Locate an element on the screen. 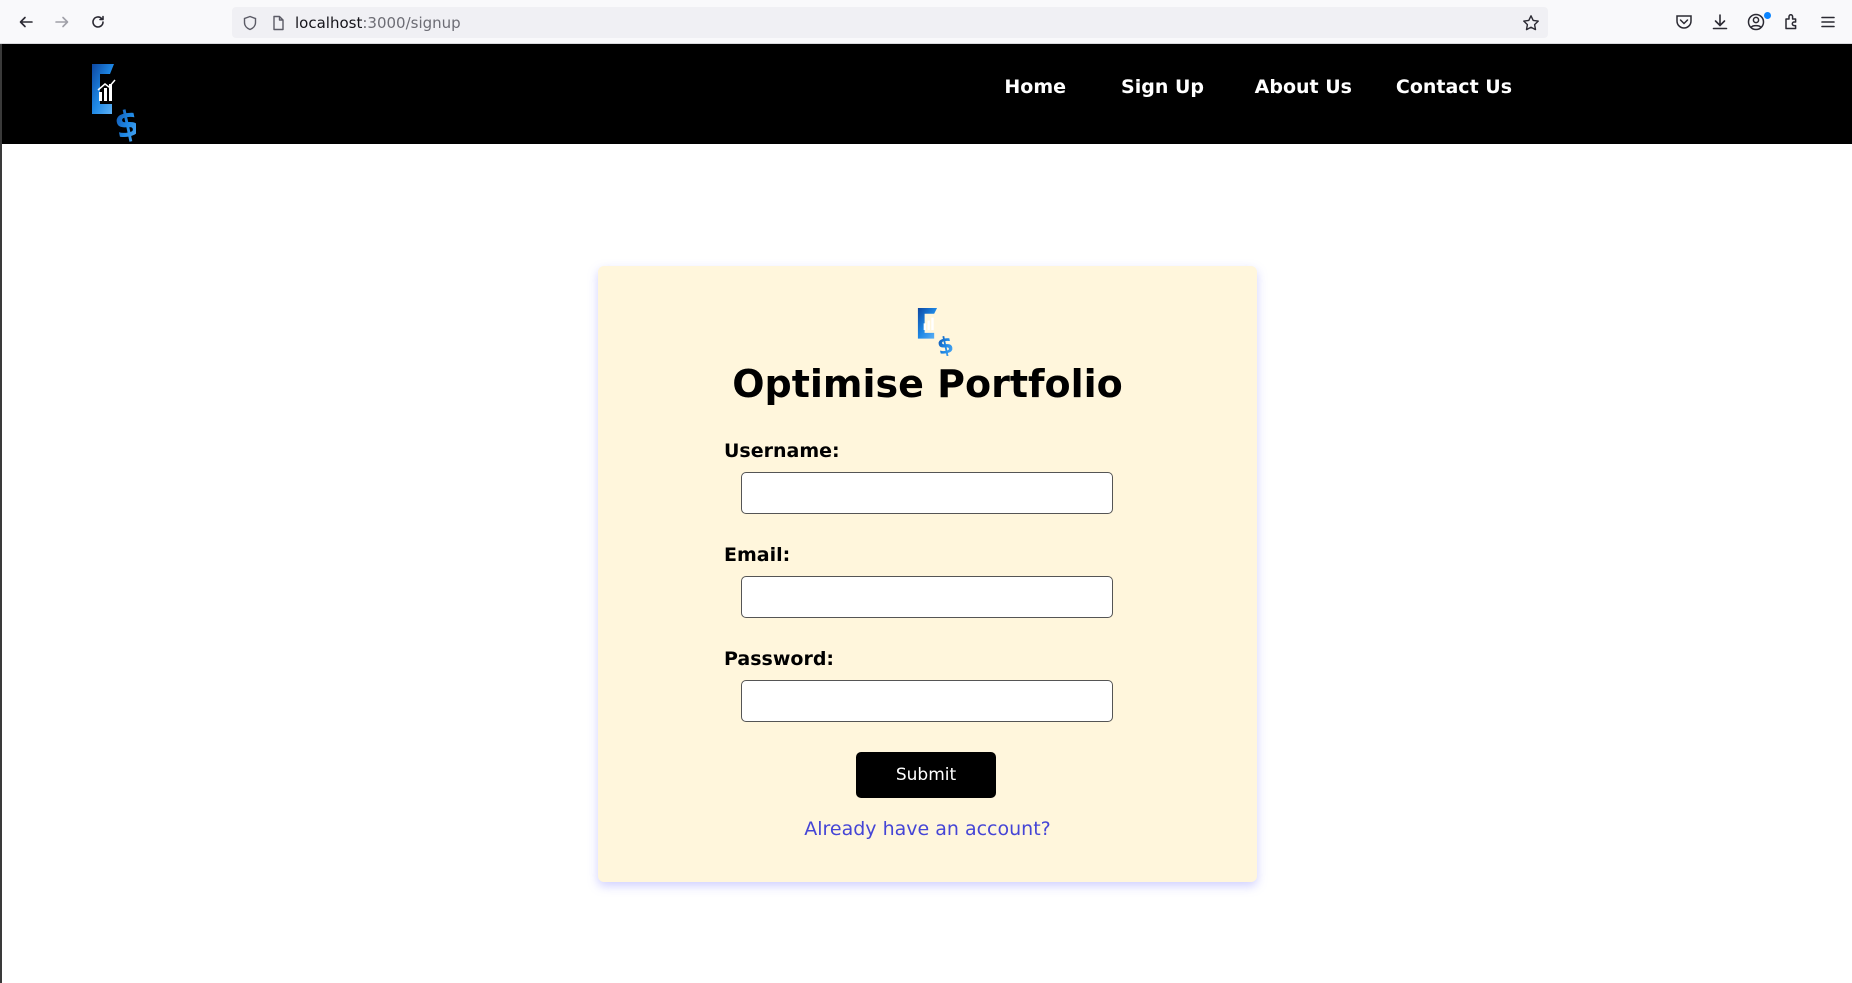 The height and width of the screenshot is (983, 1852). back-icon is located at coordinates (26, 22).